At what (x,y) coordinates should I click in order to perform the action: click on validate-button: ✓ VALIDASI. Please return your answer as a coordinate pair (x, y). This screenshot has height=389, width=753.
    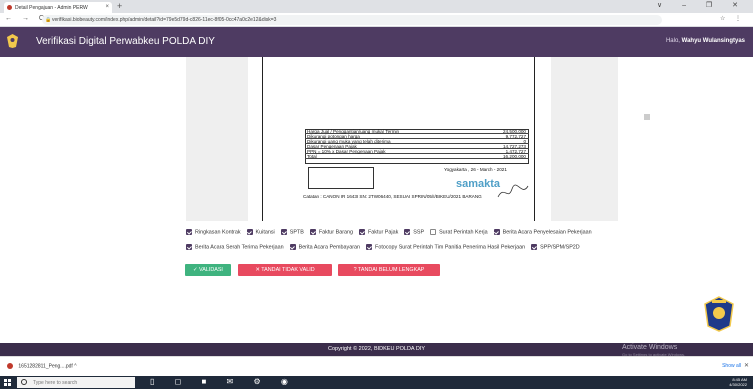
    Looking at the image, I should click on (208, 270).